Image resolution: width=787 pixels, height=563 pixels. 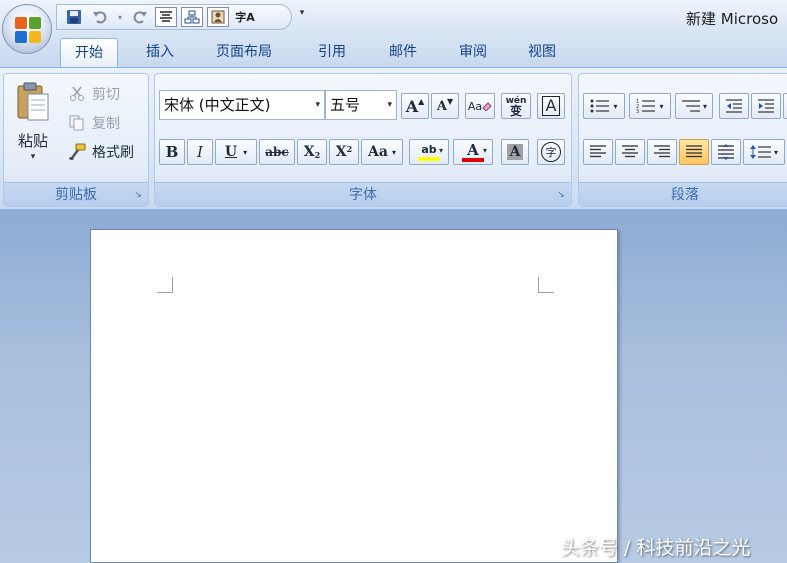 What do you see at coordinates (32, 141) in the screenshot?
I see `paste-label: 粘贴` at bounding box center [32, 141].